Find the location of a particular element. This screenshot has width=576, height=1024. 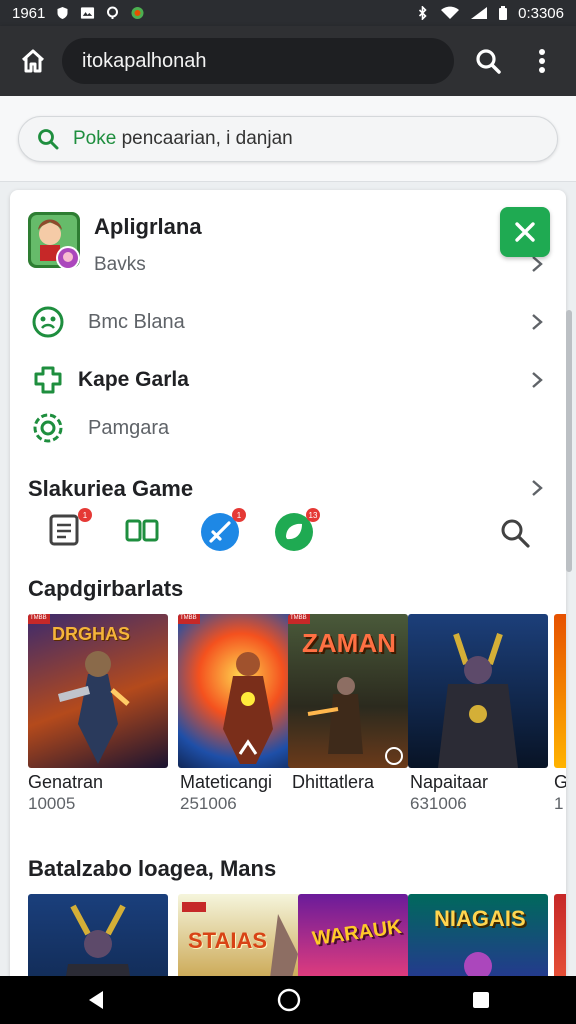

home-nav-icon is located at coordinates (289, 1000).